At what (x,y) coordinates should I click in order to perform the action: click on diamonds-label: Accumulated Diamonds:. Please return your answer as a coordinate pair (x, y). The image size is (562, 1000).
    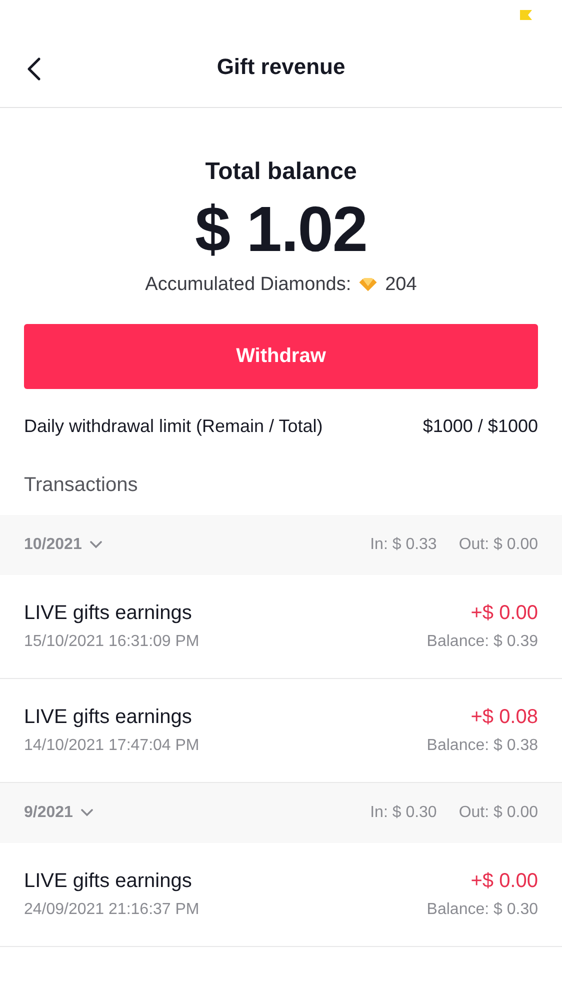
    Looking at the image, I should click on (248, 285).